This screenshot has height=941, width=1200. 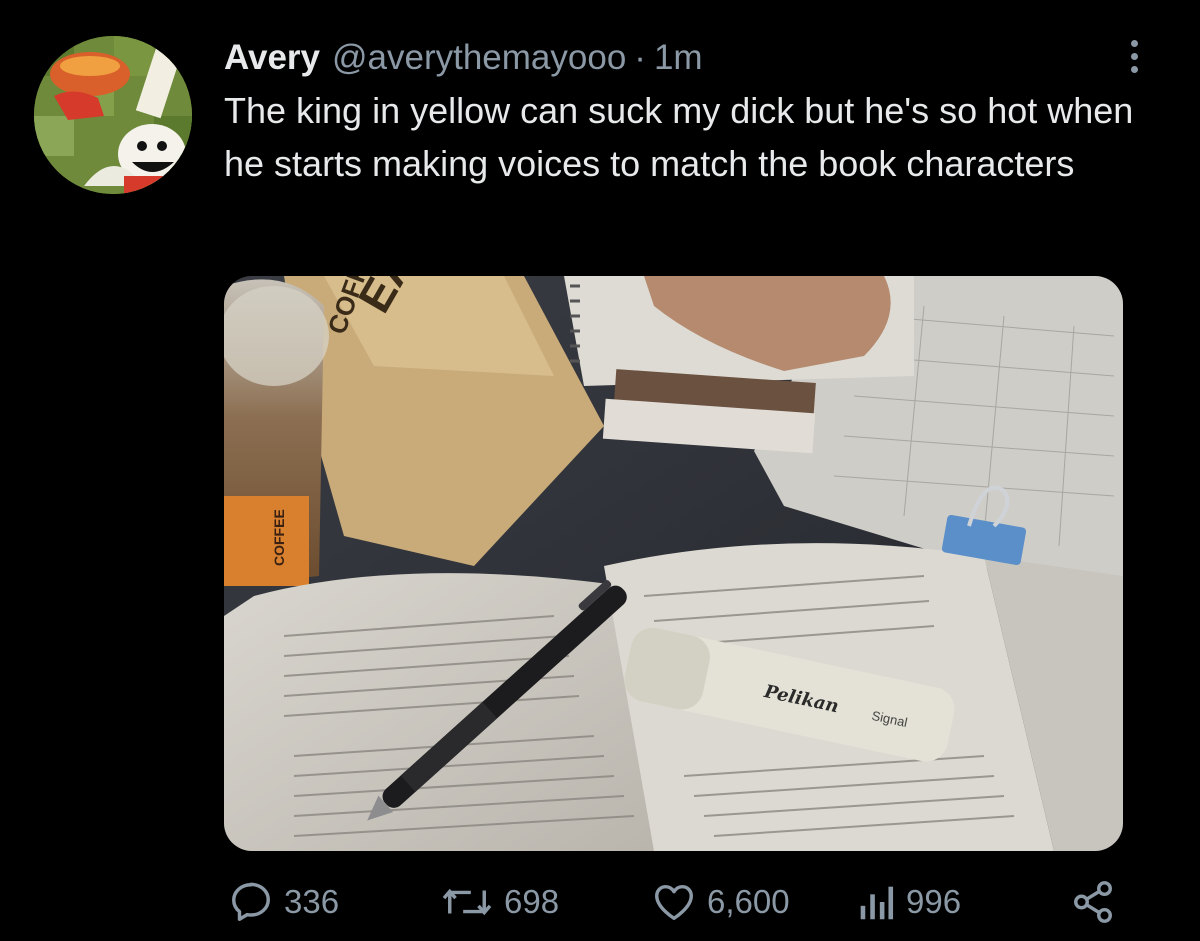 I want to click on like-button: 6,600, so click(x=720, y=902).